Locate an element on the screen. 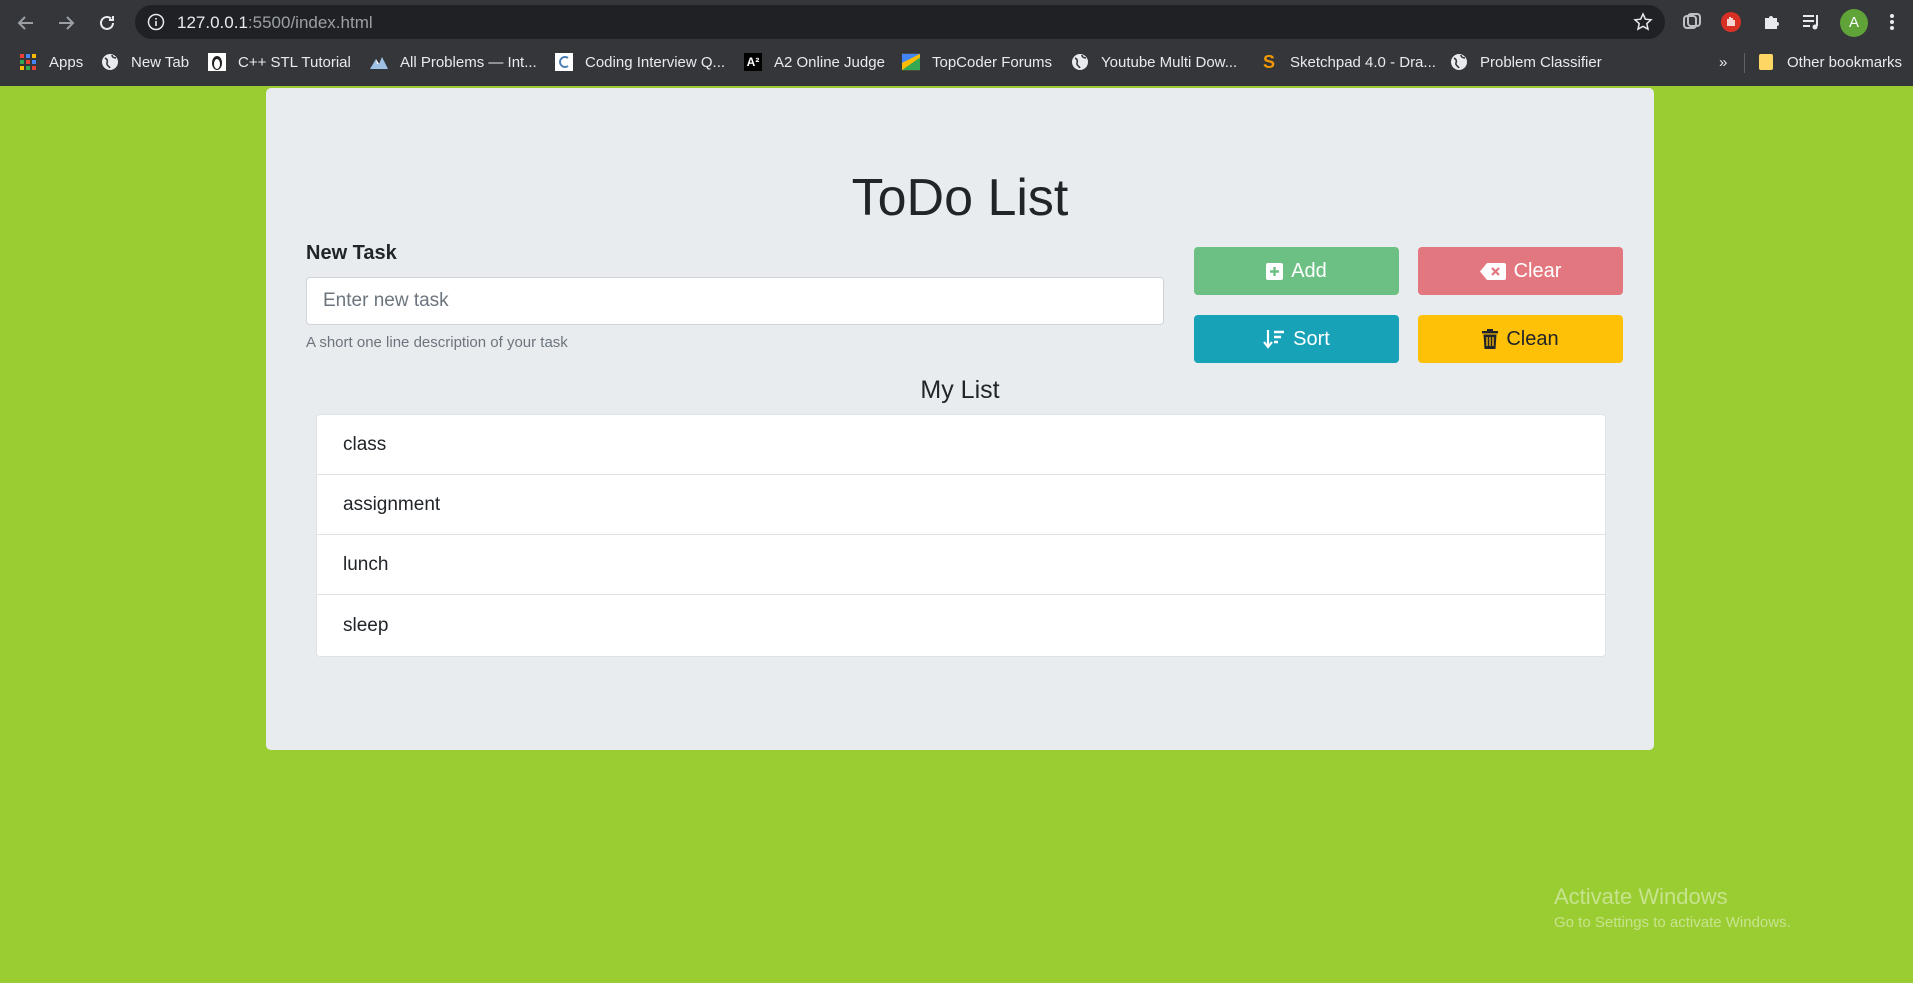  add-button-label: Add is located at coordinates (1309, 270).